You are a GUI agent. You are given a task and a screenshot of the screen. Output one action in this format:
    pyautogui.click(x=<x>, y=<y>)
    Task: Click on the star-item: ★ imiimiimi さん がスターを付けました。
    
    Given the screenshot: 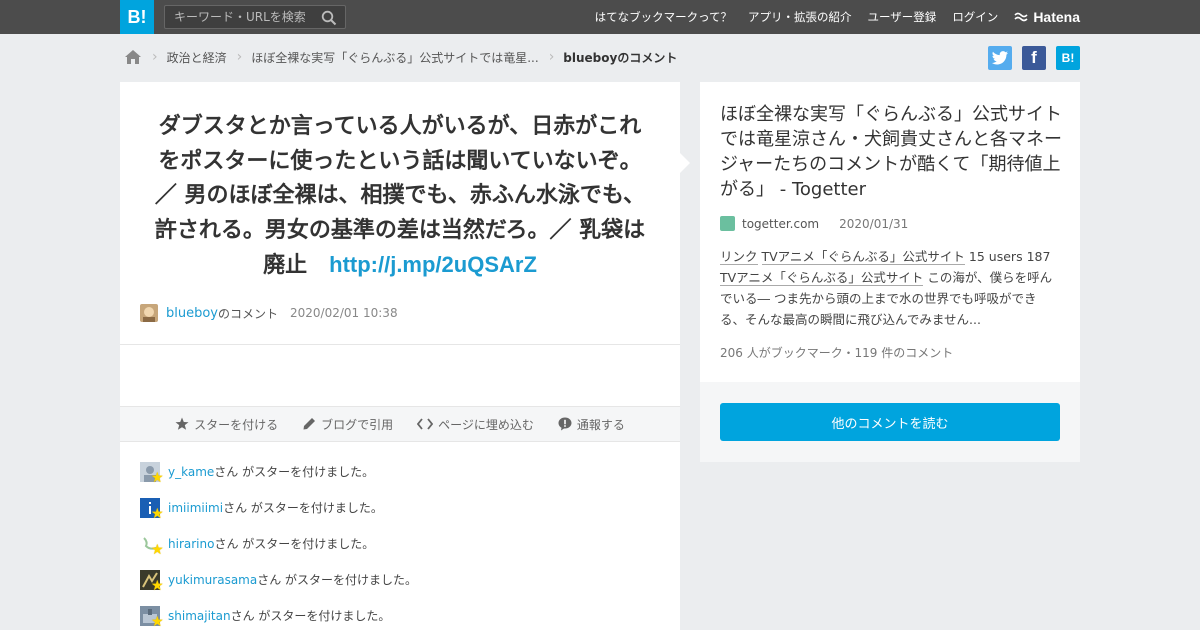 What is the action you would take?
    pyautogui.click(x=400, y=516)
    